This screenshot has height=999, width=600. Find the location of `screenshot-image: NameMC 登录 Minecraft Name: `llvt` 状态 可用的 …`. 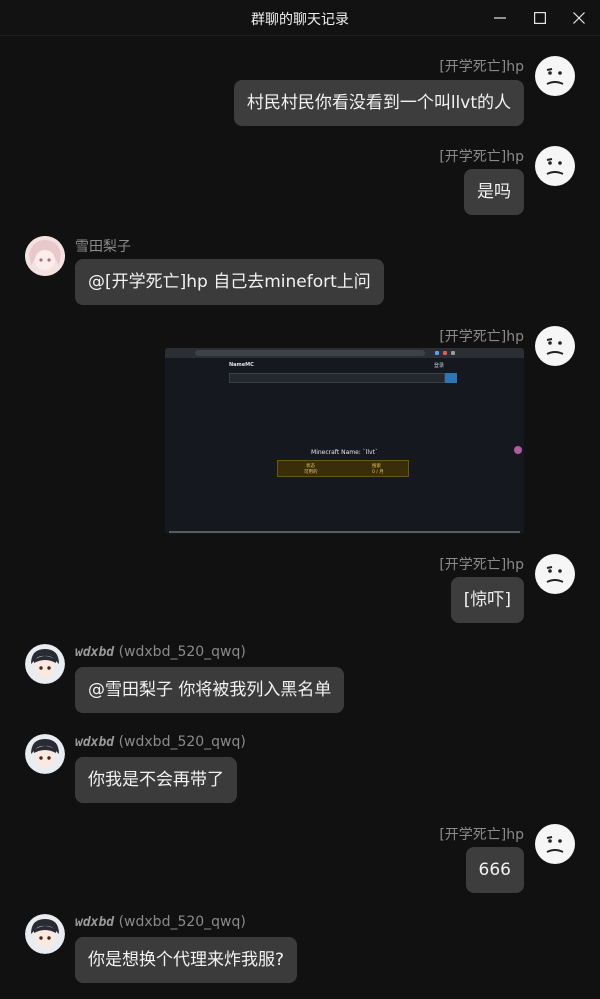

screenshot-image: NameMC 登录 Minecraft Name: `llvt` 状态 可用的 … is located at coordinates (344, 441).